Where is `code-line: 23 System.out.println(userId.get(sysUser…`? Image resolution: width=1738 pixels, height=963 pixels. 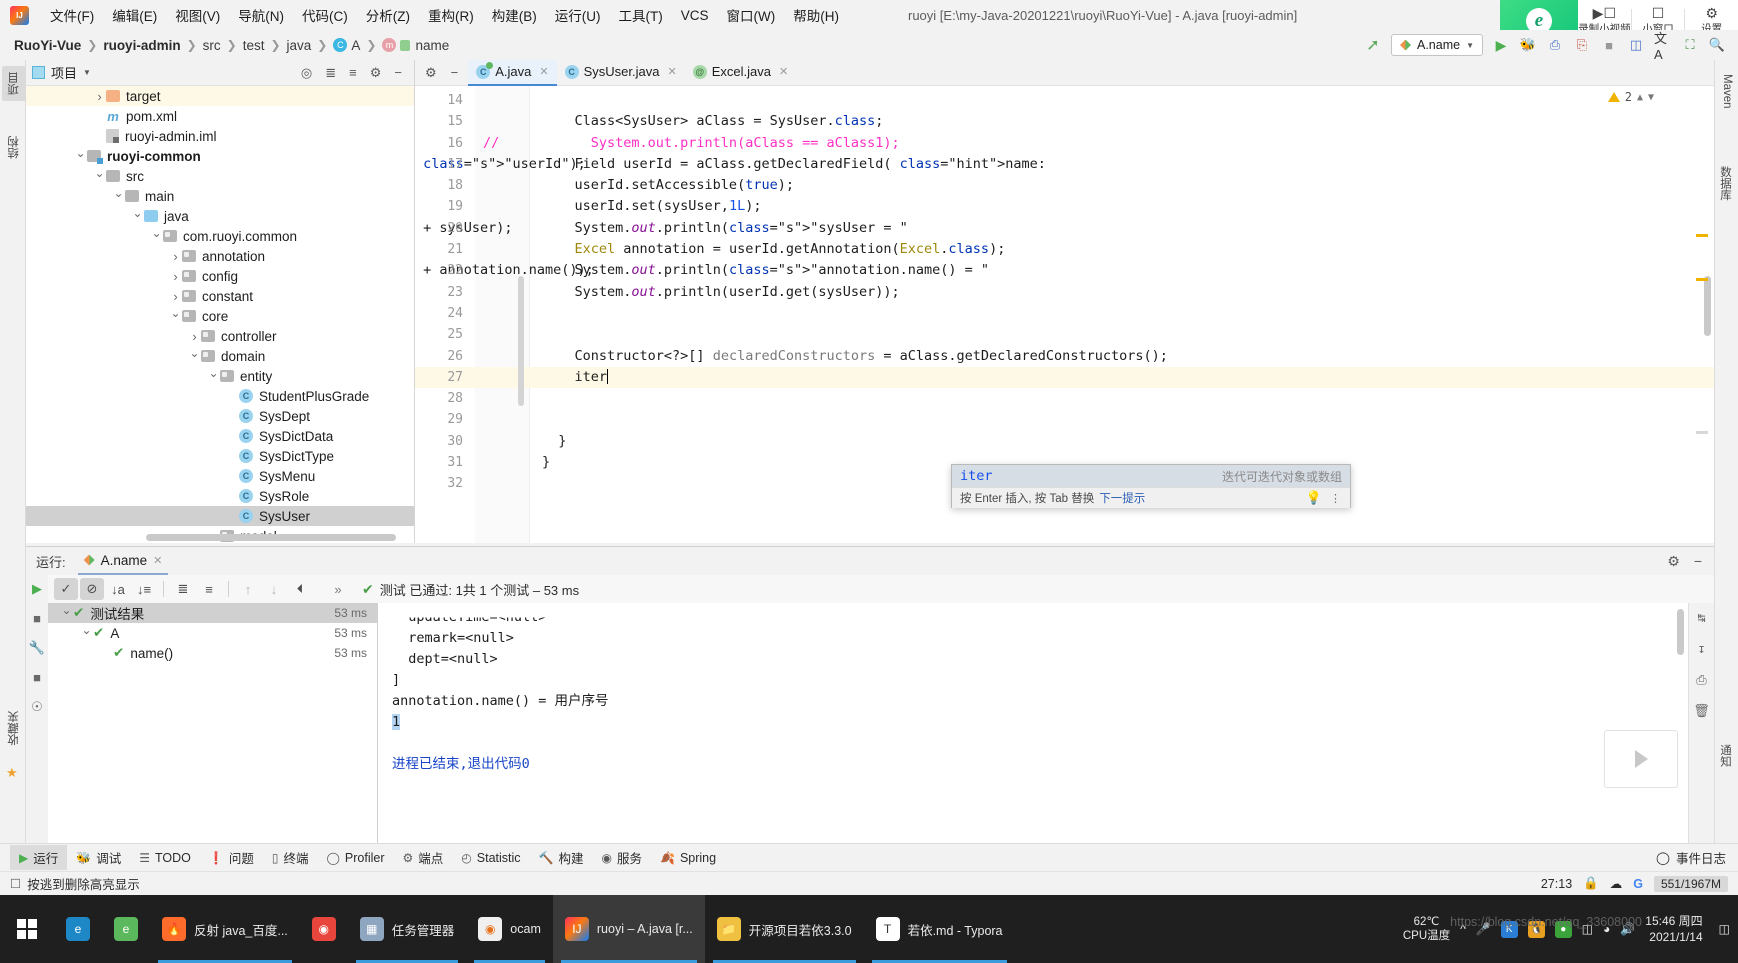 code-line: 23 System.out.println(userId.get(sysUser… is located at coordinates (1064, 292).